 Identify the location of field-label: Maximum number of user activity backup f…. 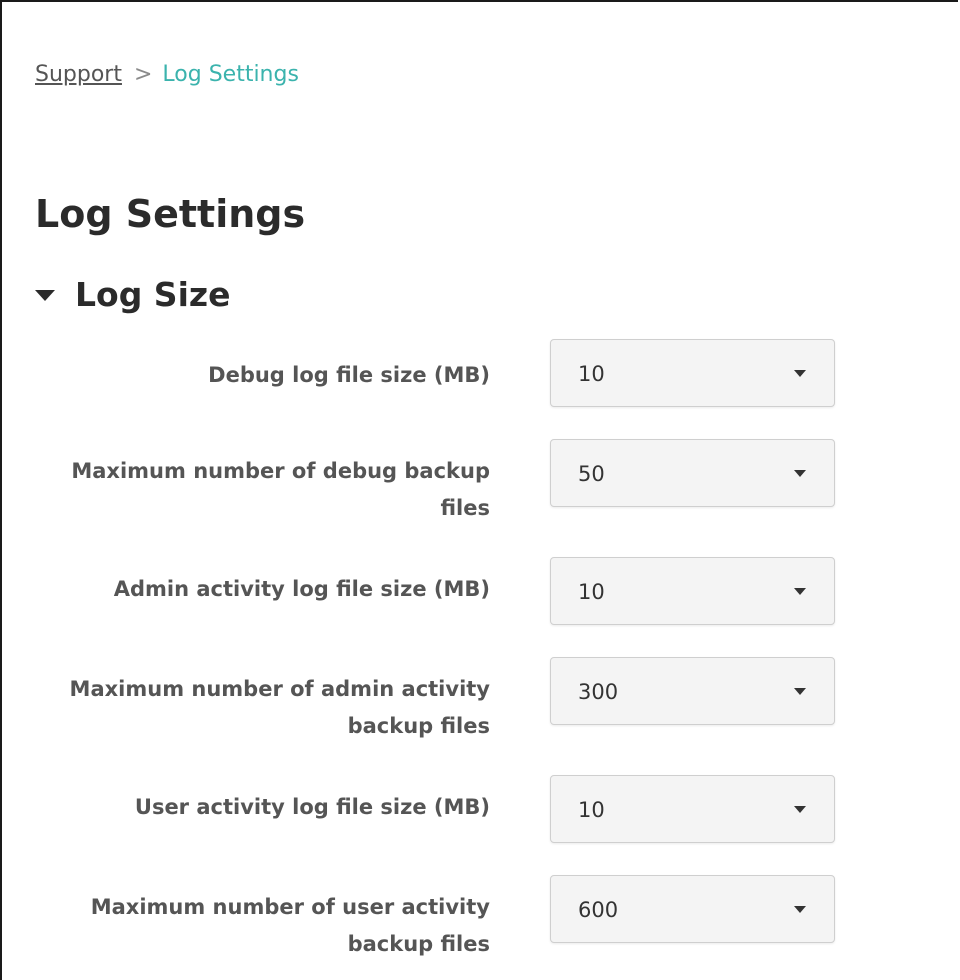
(290, 925).